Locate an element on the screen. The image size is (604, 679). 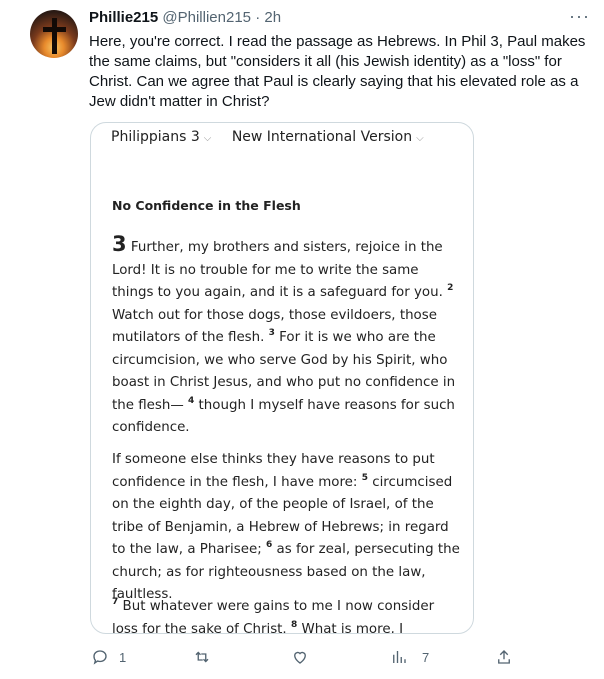
cross-icon-bar is located at coordinates (54, 29).